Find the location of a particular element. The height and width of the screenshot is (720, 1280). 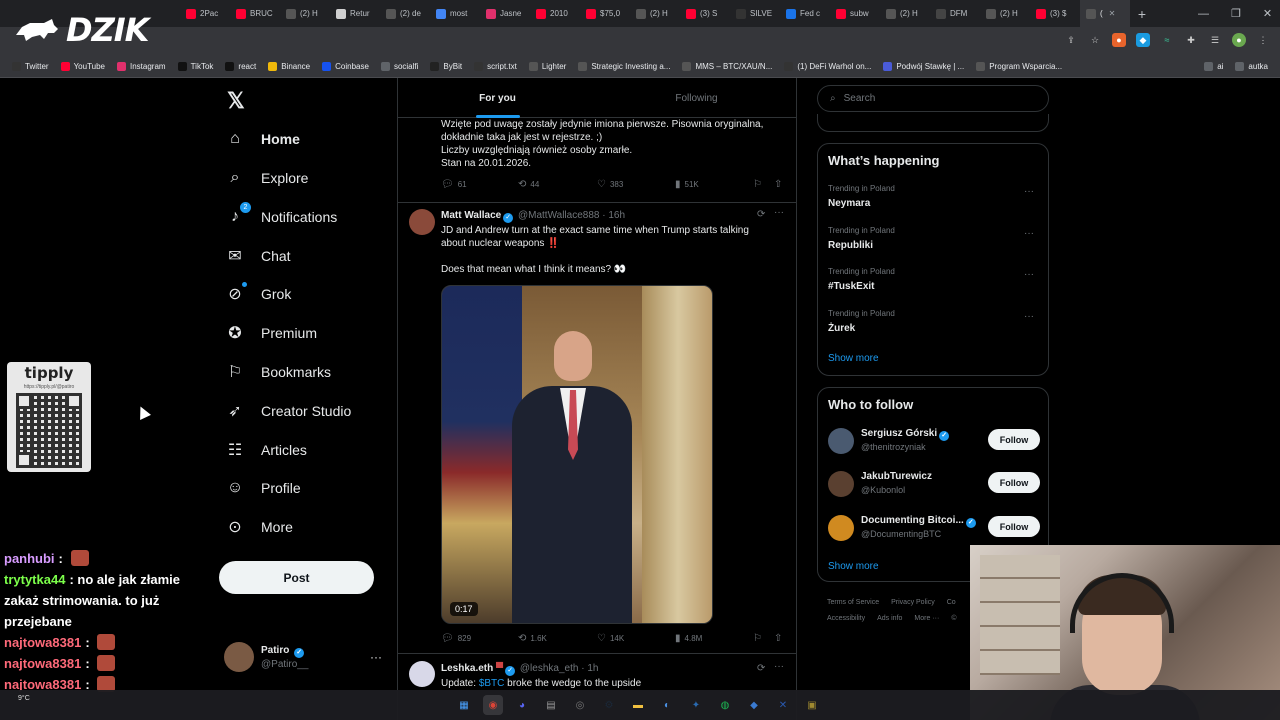

show-more-trends-link: Show more is located at coordinates (853, 358).